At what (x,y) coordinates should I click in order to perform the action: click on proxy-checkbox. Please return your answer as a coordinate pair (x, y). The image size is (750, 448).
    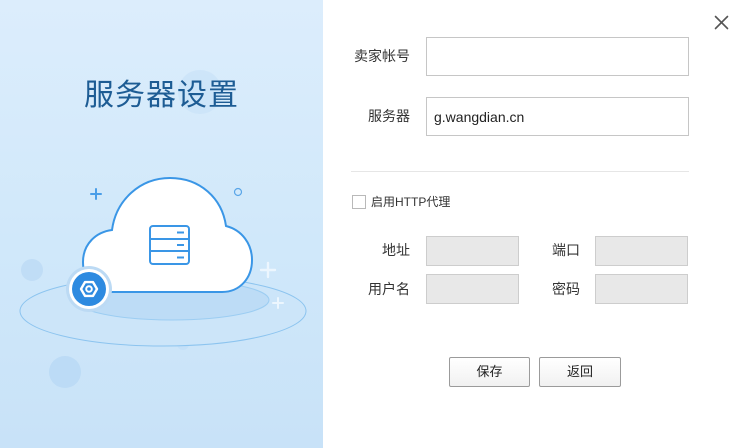
    Looking at the image, I should click on (359, 202).